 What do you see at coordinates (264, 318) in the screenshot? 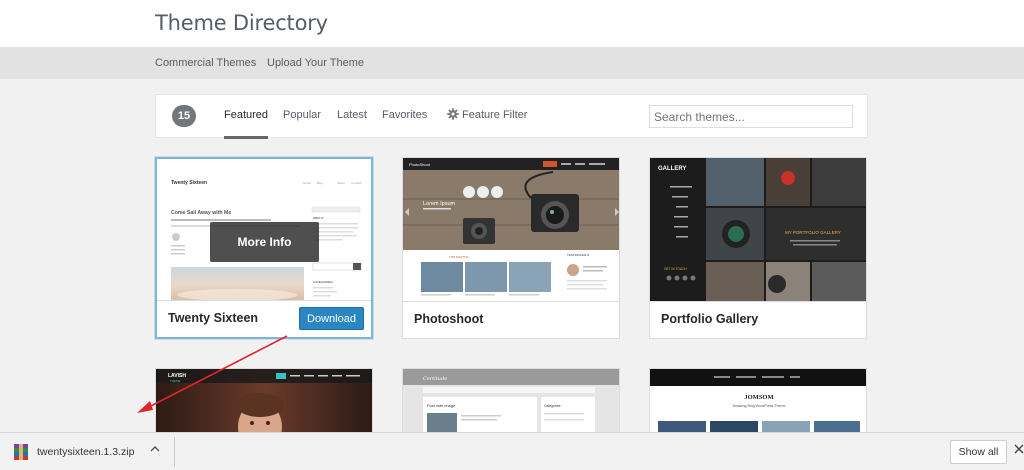
I see `theme-name-bar: Twenty Sixteen Download` at bounding box center [264, 318].